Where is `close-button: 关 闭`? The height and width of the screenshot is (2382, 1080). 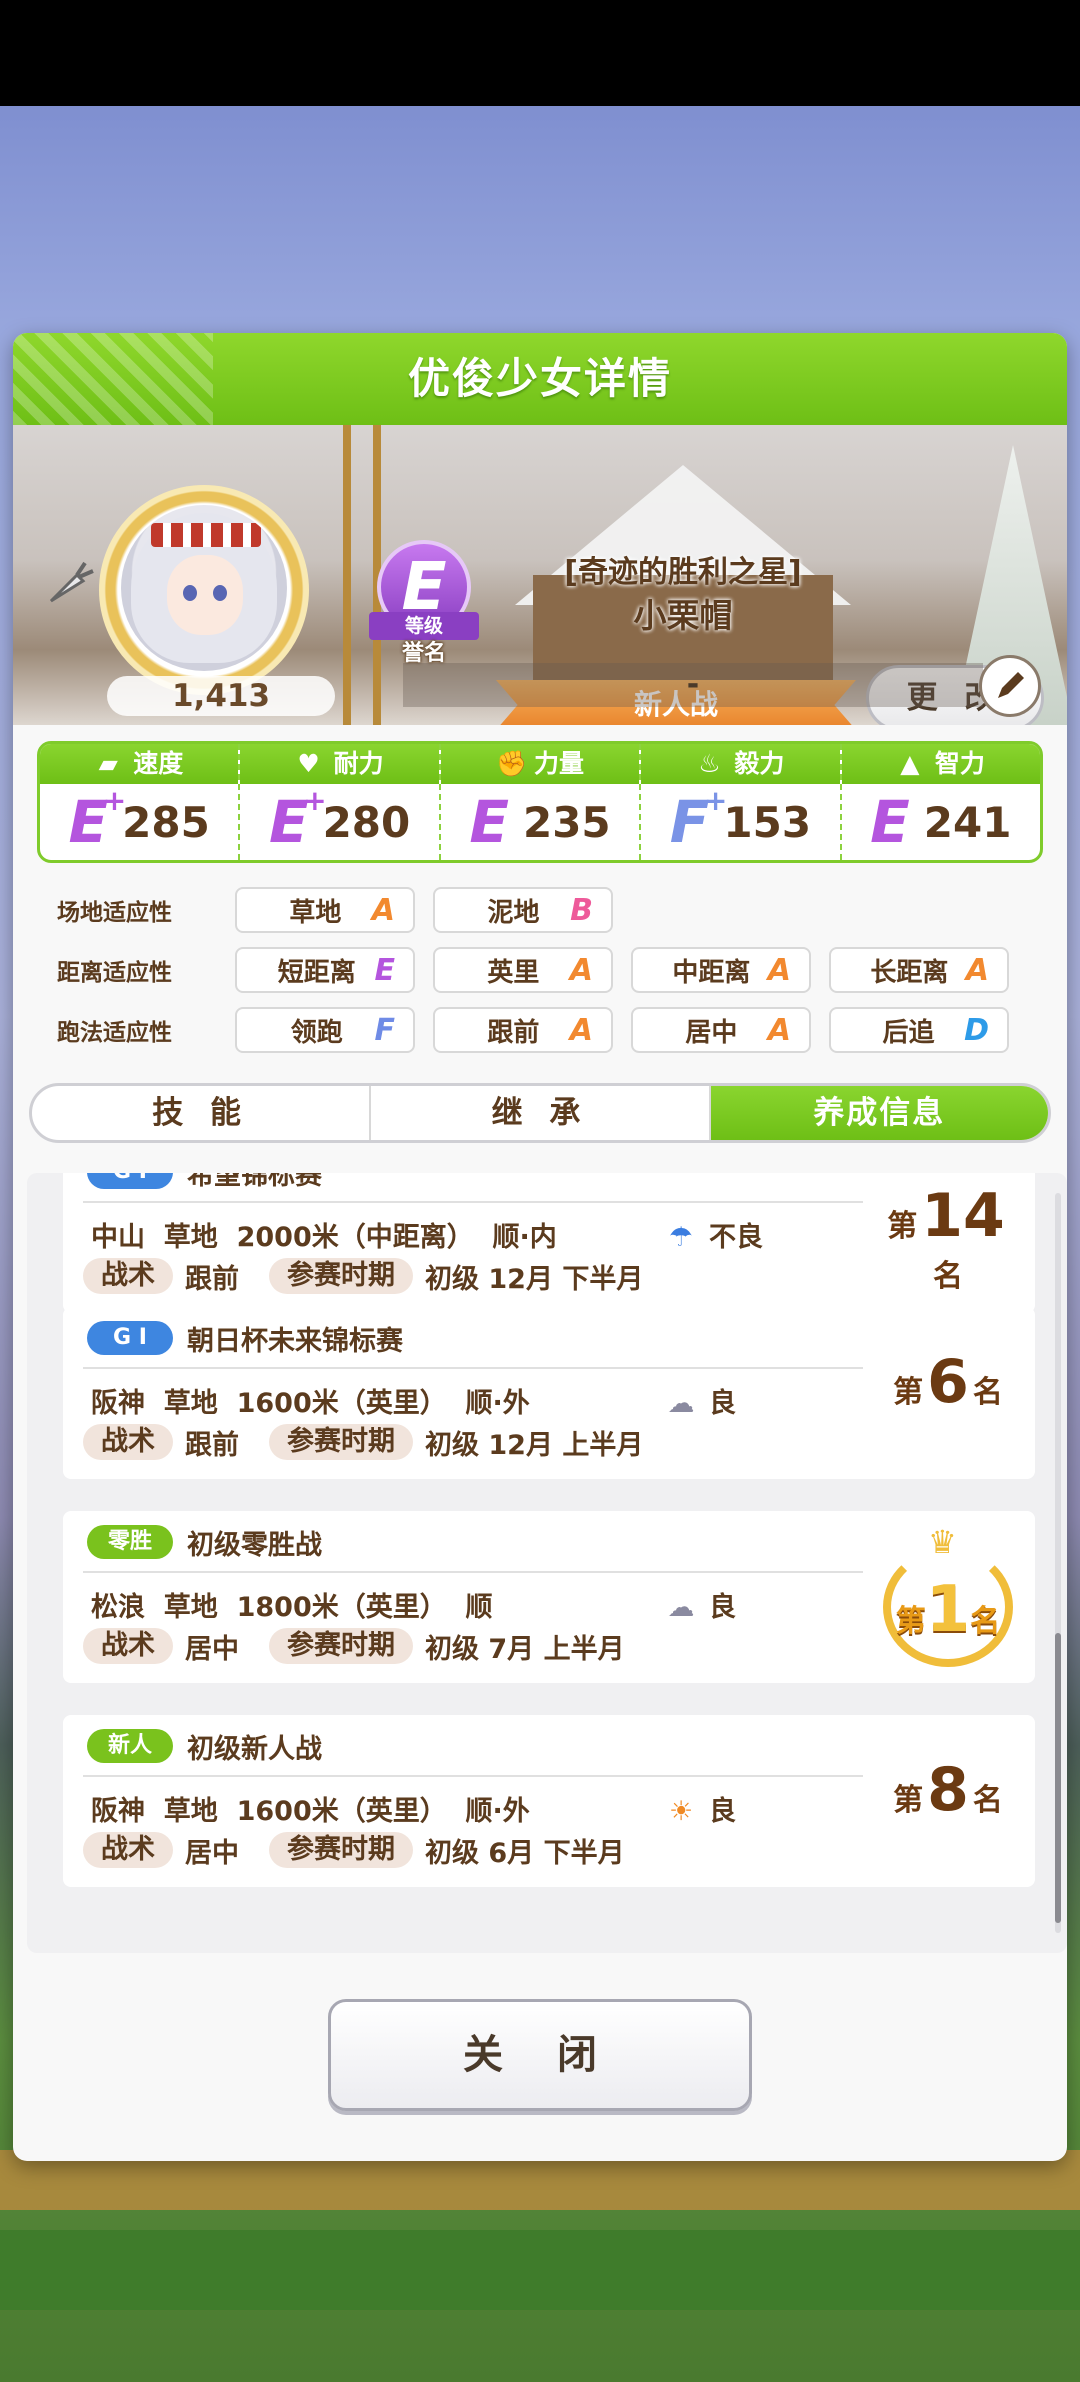 close-button: 关 闭 is located at coordinates (540, 2055).